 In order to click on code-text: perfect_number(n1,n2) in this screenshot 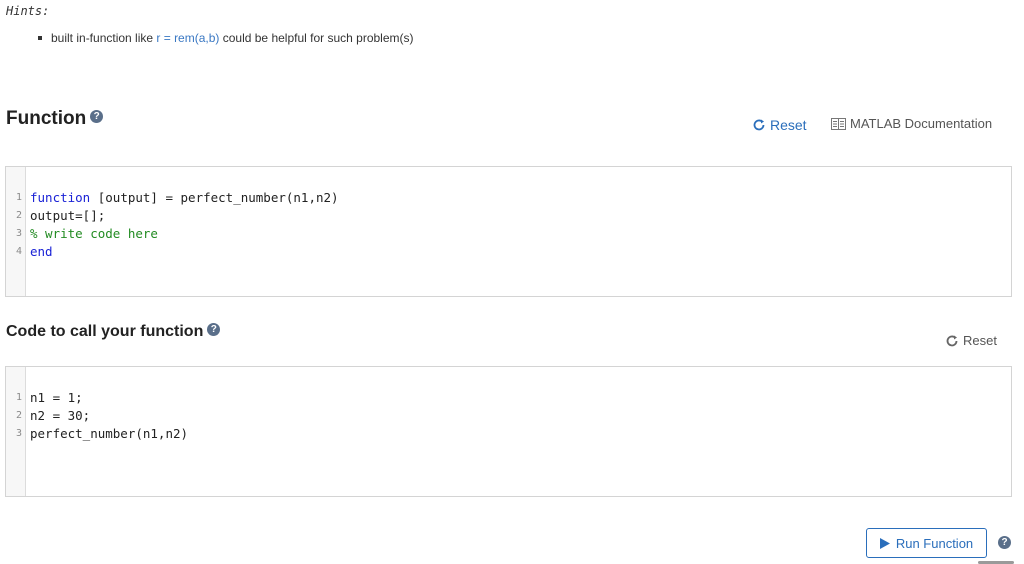, I will do `click(109, 433)`.